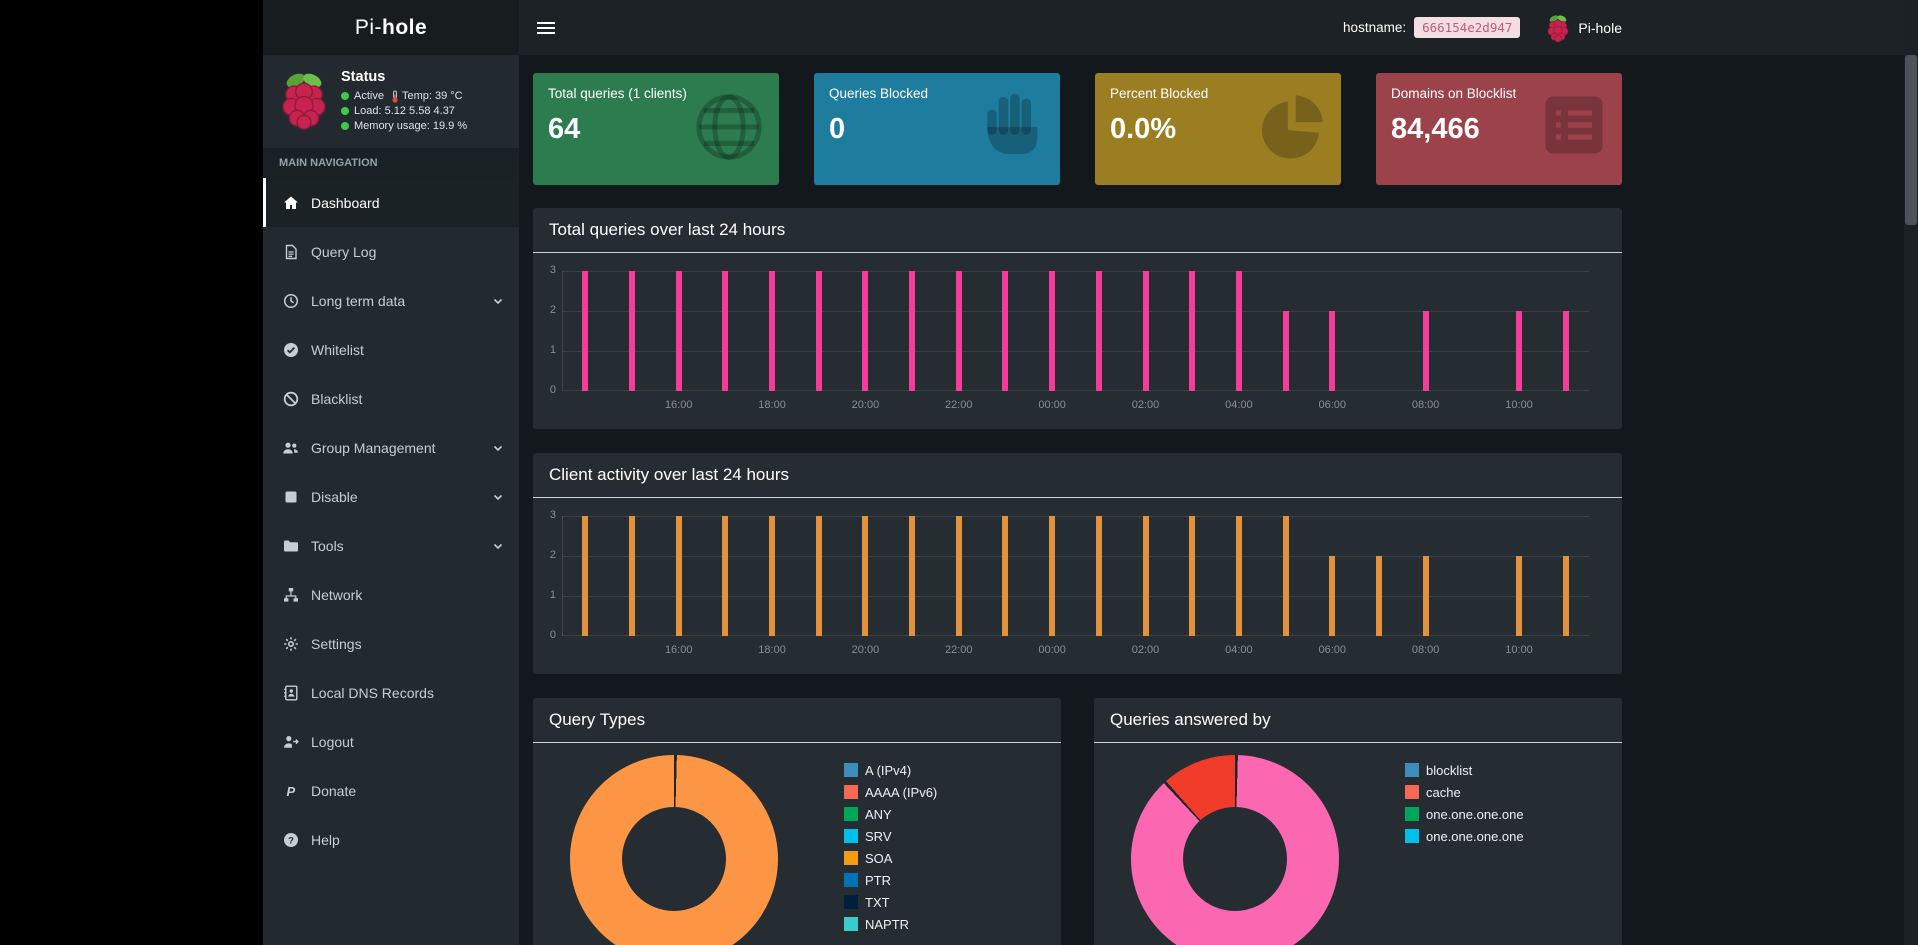 The width and height of the screenshot is (1918, 945). Describe the element at coordinates (552, 555) in the screenshot. I see `y-tick-label: 2` at that location.